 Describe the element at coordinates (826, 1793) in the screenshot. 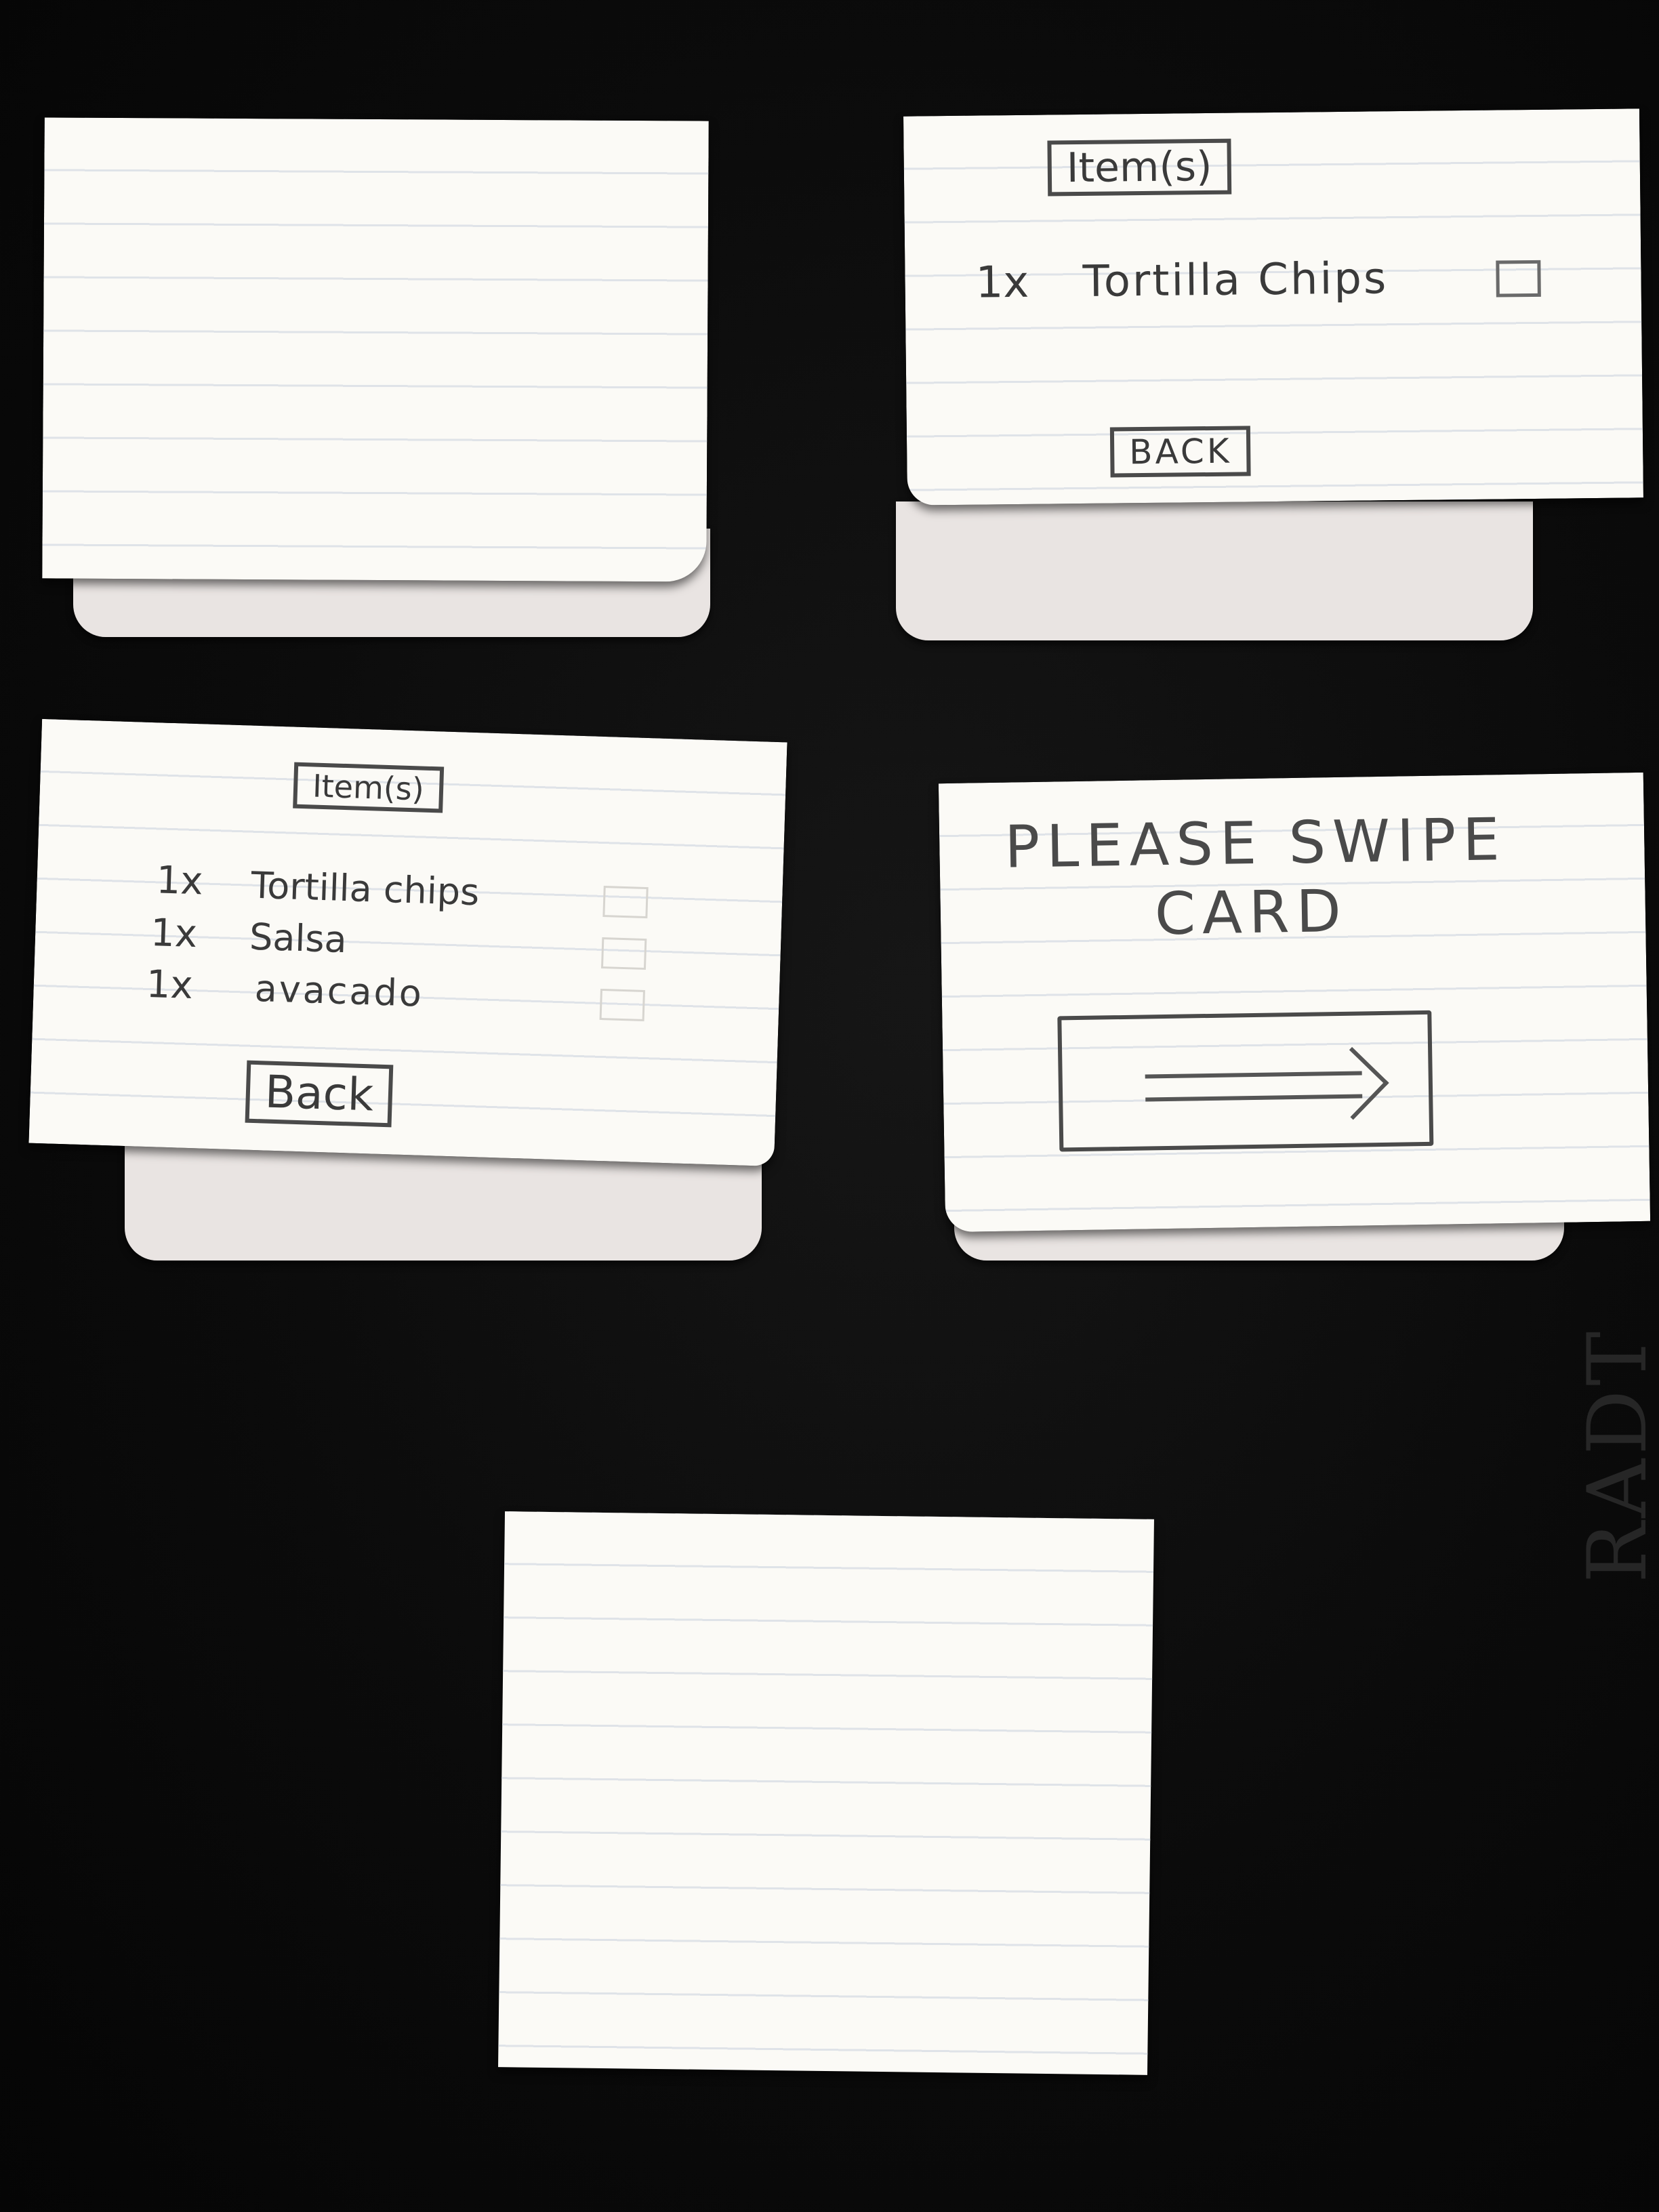

I see `blank-card-bottom` at that location.